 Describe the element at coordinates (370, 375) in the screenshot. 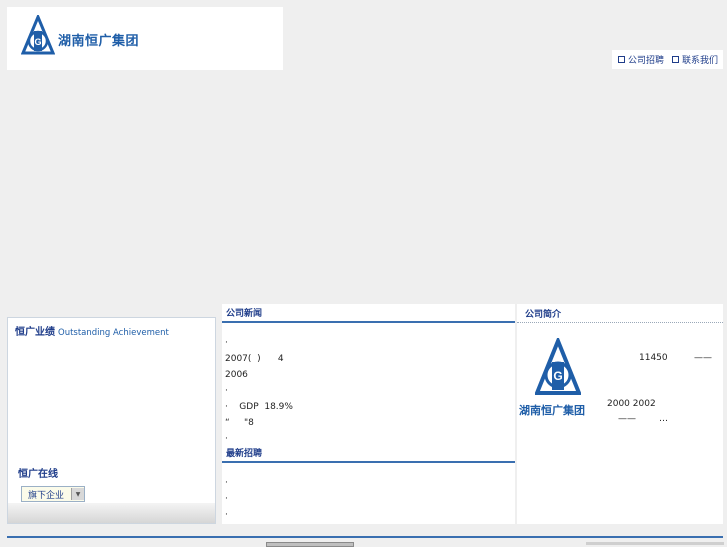

I see `news-item: 2006` at that location.